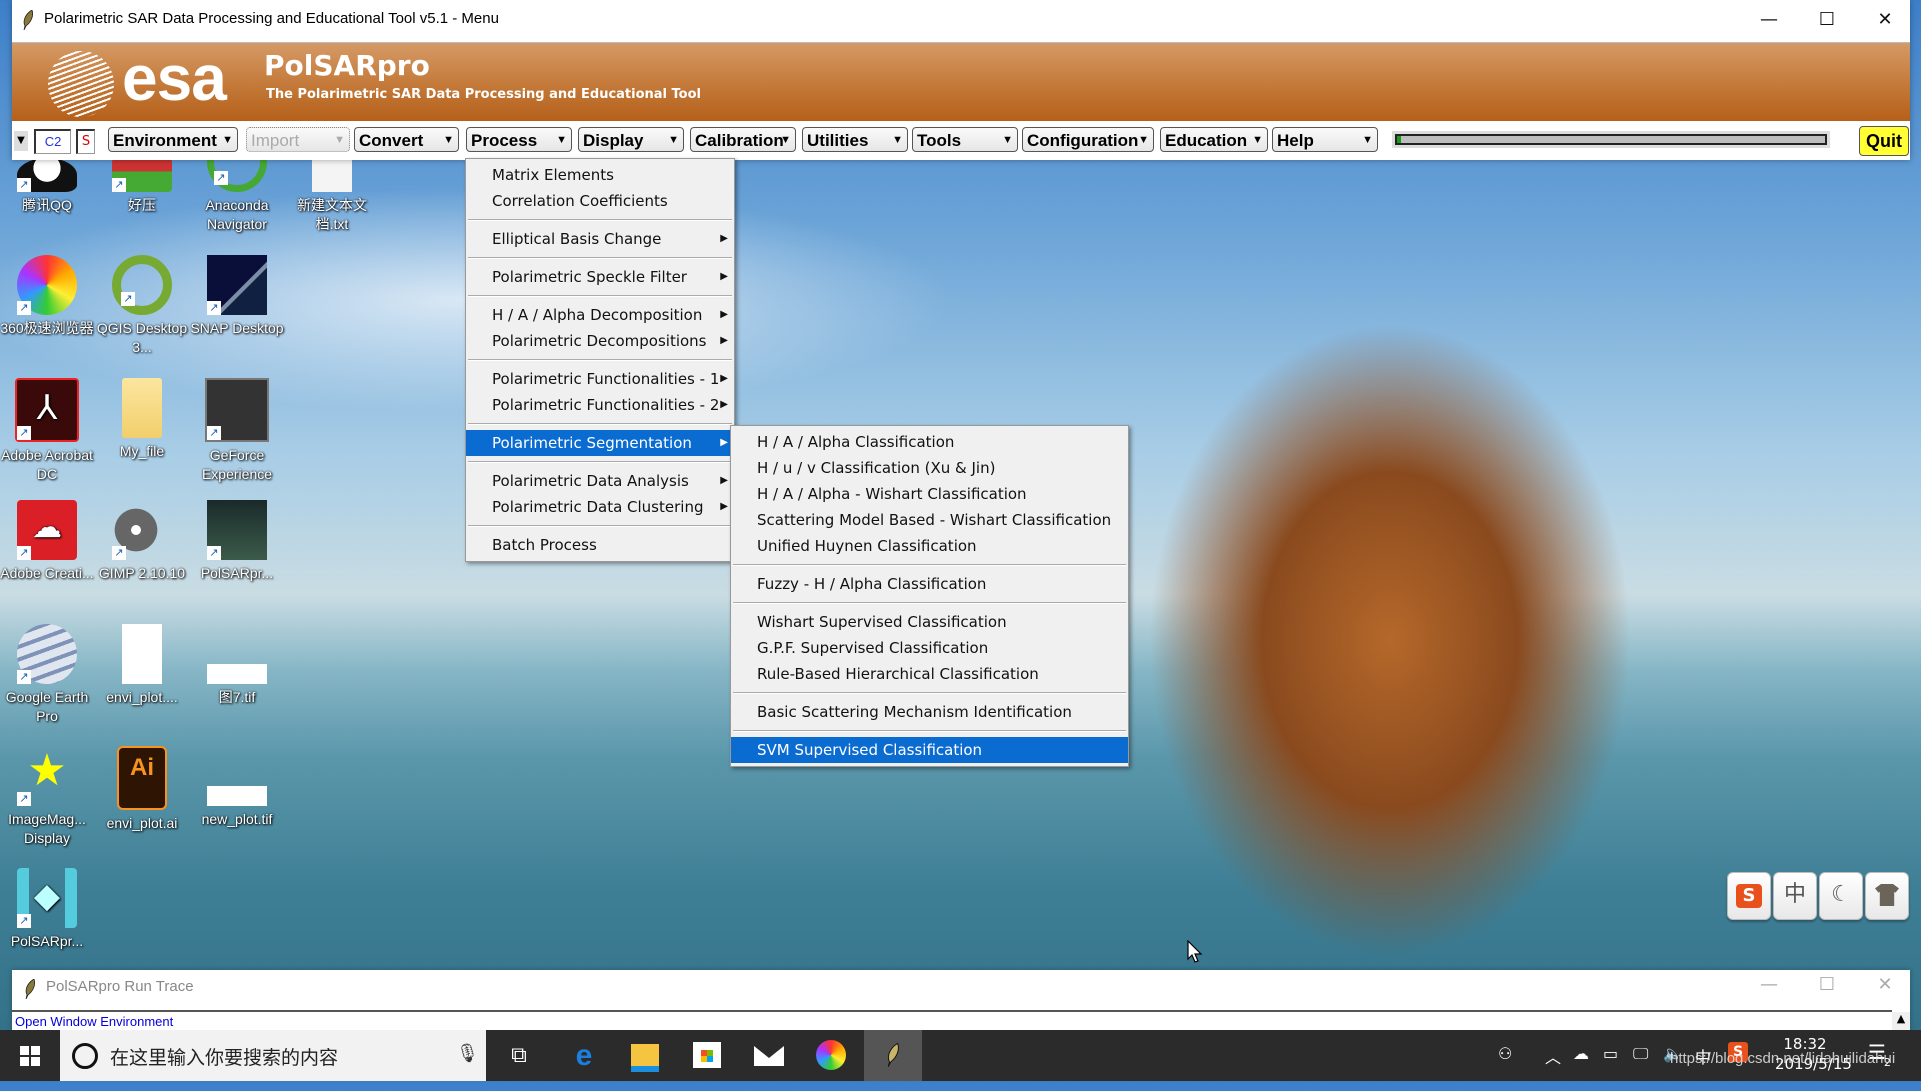 This screenshot has width=1921, height=1091. What do you see at coordinates (85, 141) in the screenshot?
I see `mode-flag-field: S` at bounding box center [85, 141].